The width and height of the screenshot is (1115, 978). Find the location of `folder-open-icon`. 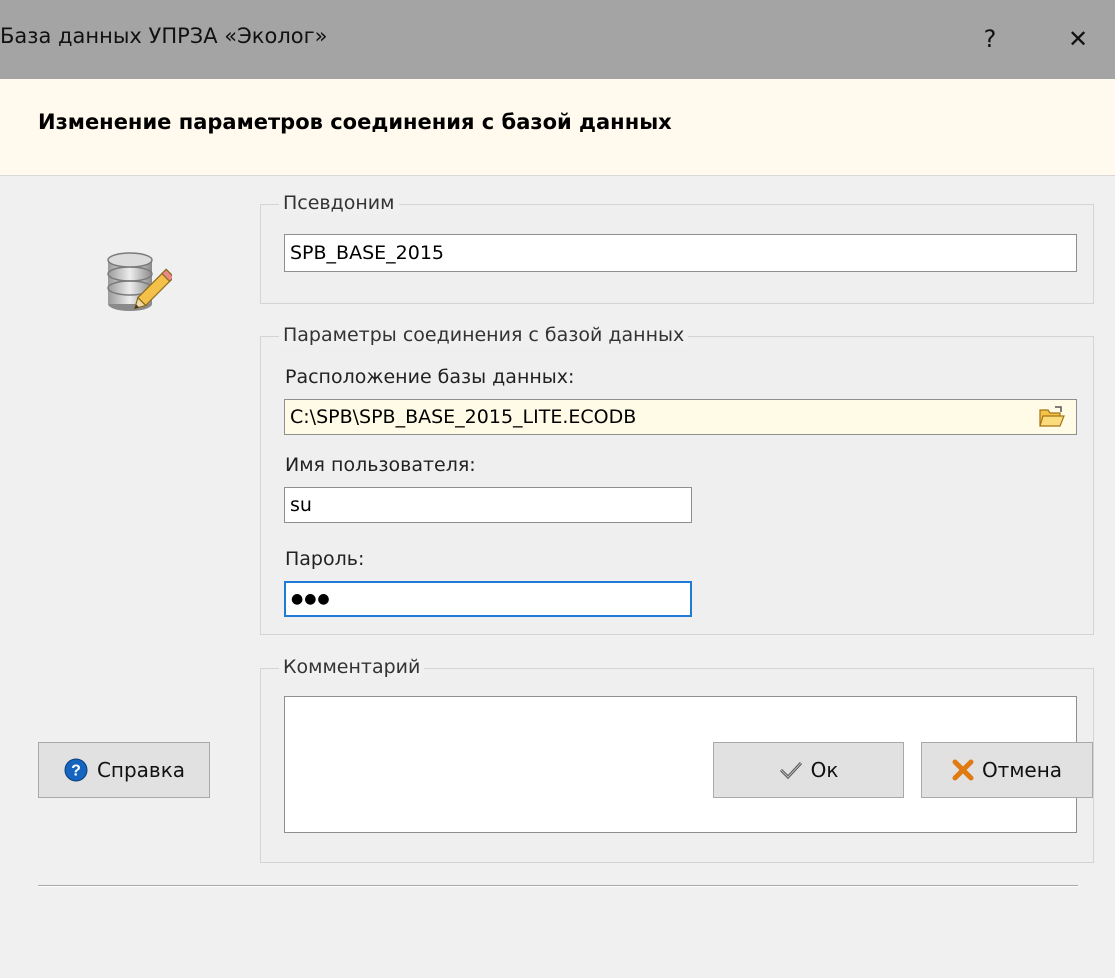

folder-open-icon is located at coordinates (1052, 416).